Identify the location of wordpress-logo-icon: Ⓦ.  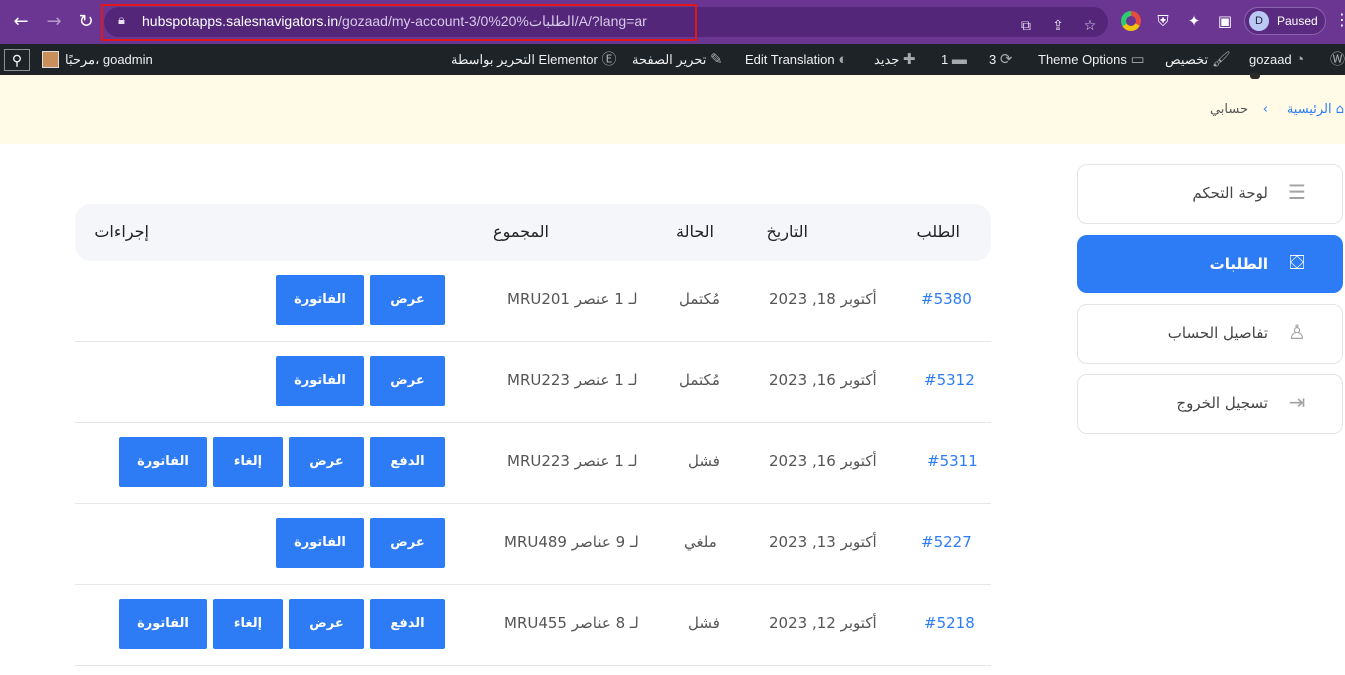
(1337, 59).